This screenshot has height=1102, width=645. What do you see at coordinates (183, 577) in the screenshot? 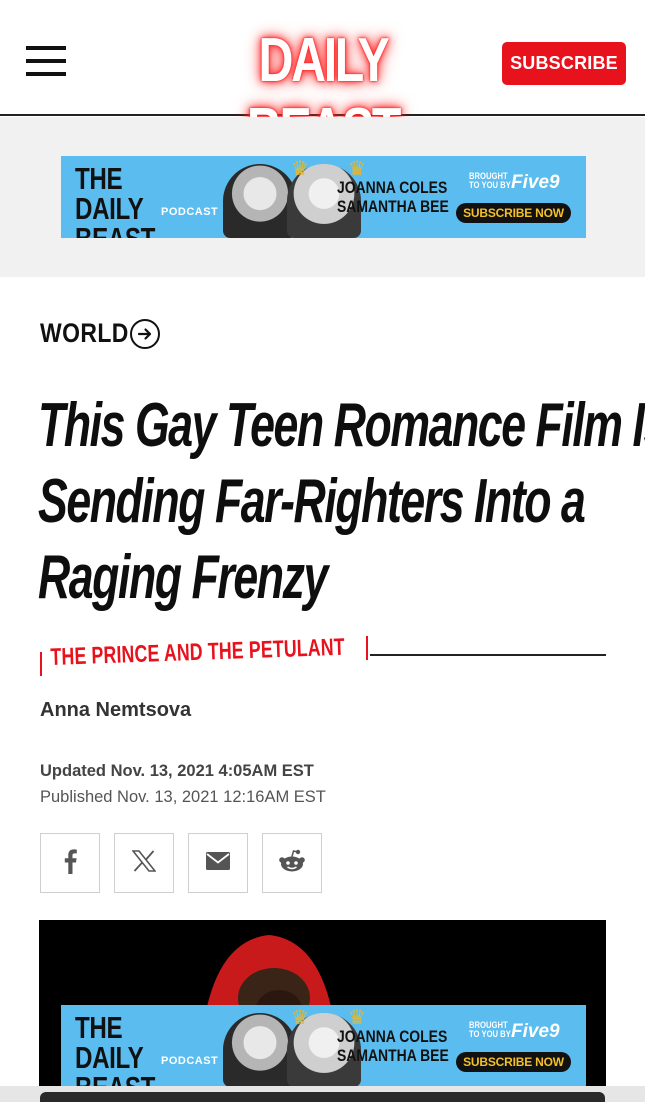
I see `headline-line: Raging Frenzy` at bounding box center [183, 577].